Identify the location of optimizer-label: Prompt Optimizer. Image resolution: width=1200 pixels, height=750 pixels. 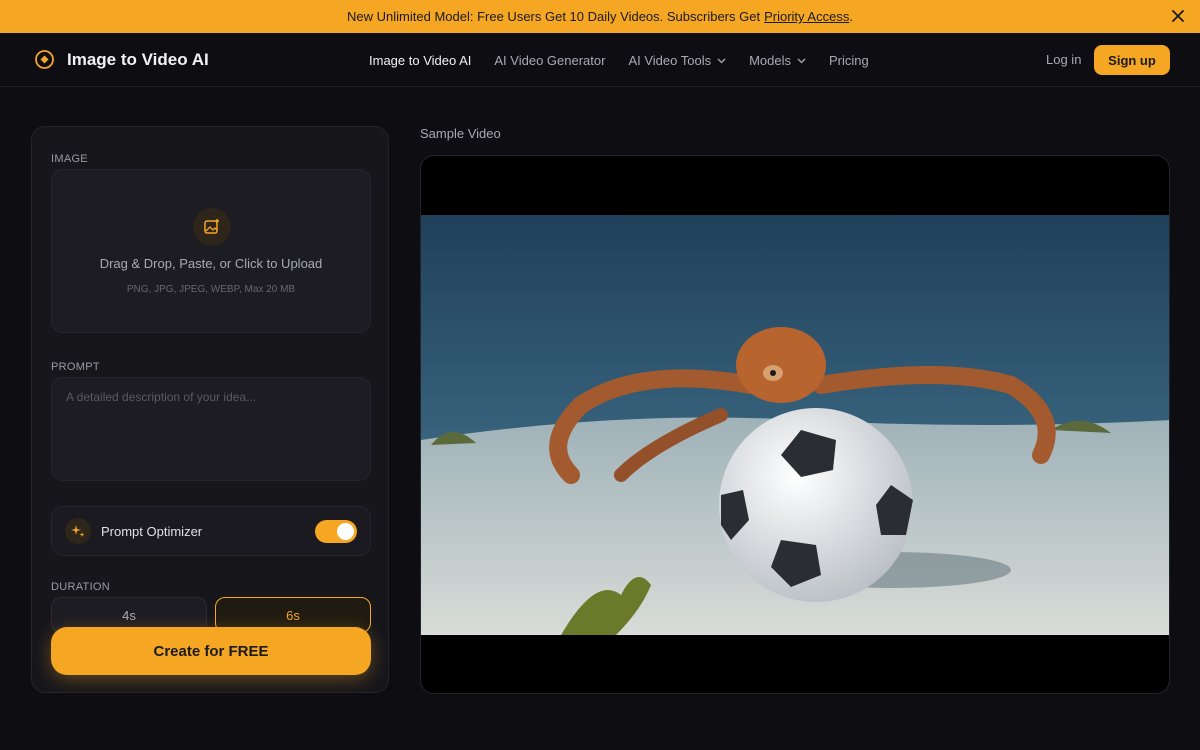
(152, 531).